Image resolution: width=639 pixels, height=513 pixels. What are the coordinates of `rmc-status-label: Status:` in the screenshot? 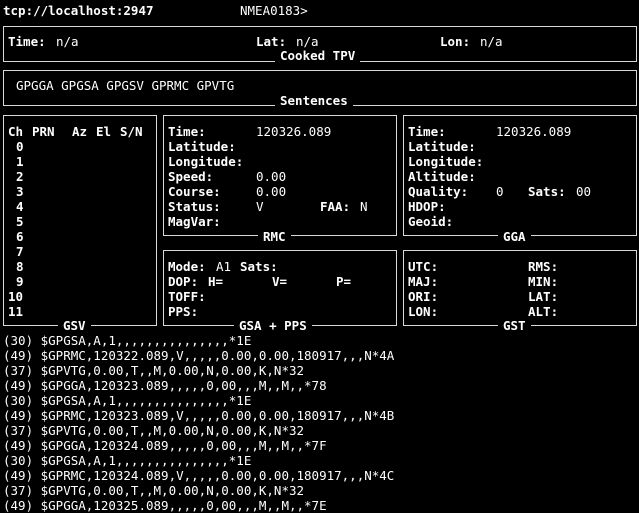 It's located at (194, 206).